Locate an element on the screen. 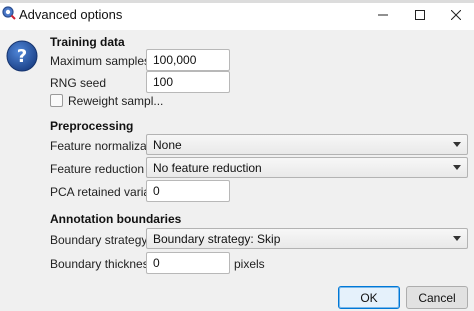 The image size is (474, 311). max-samples-label: Maximum samples is located at coordinates (100, 61).